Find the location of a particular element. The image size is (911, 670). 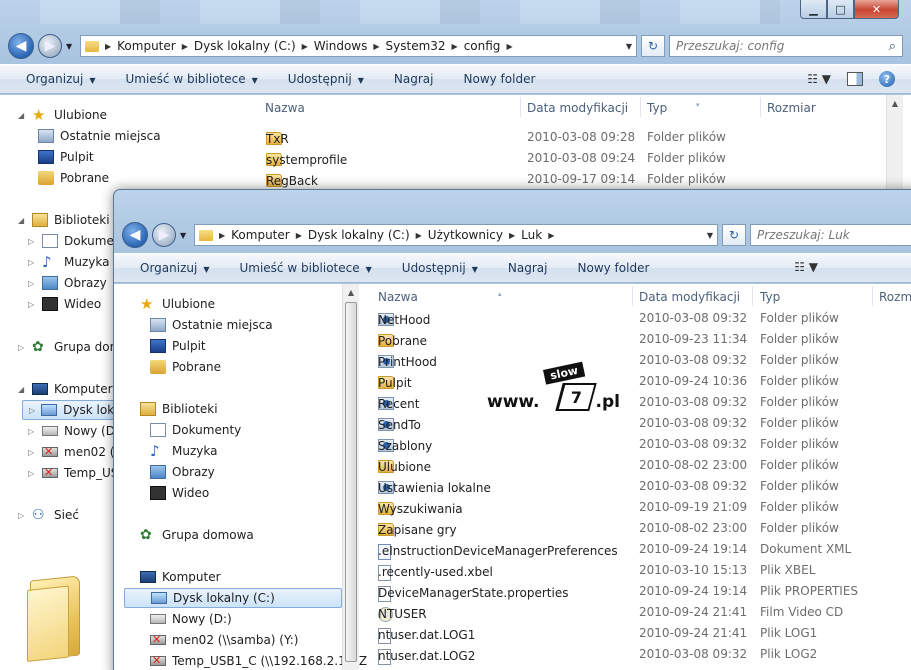

preview-pane-icon is located at coordinates (855, 79).